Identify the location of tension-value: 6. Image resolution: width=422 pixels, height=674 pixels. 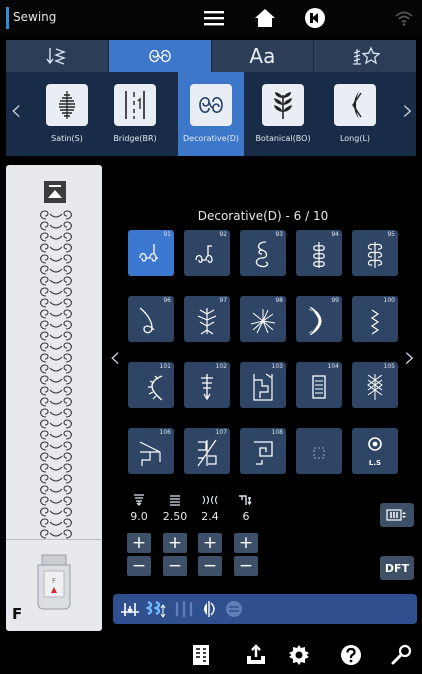
(246, 516).